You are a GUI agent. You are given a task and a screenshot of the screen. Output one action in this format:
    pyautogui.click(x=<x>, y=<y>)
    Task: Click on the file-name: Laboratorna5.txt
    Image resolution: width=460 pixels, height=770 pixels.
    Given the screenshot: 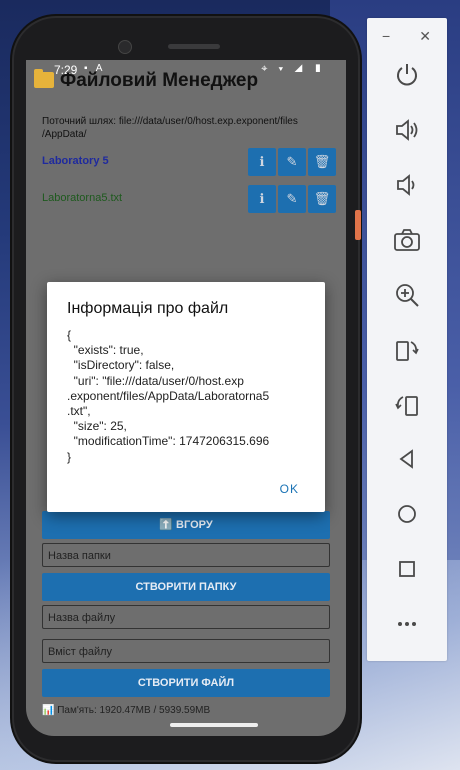 What is the action you would take?
    pyautogui.click(x=82, y=198)
    